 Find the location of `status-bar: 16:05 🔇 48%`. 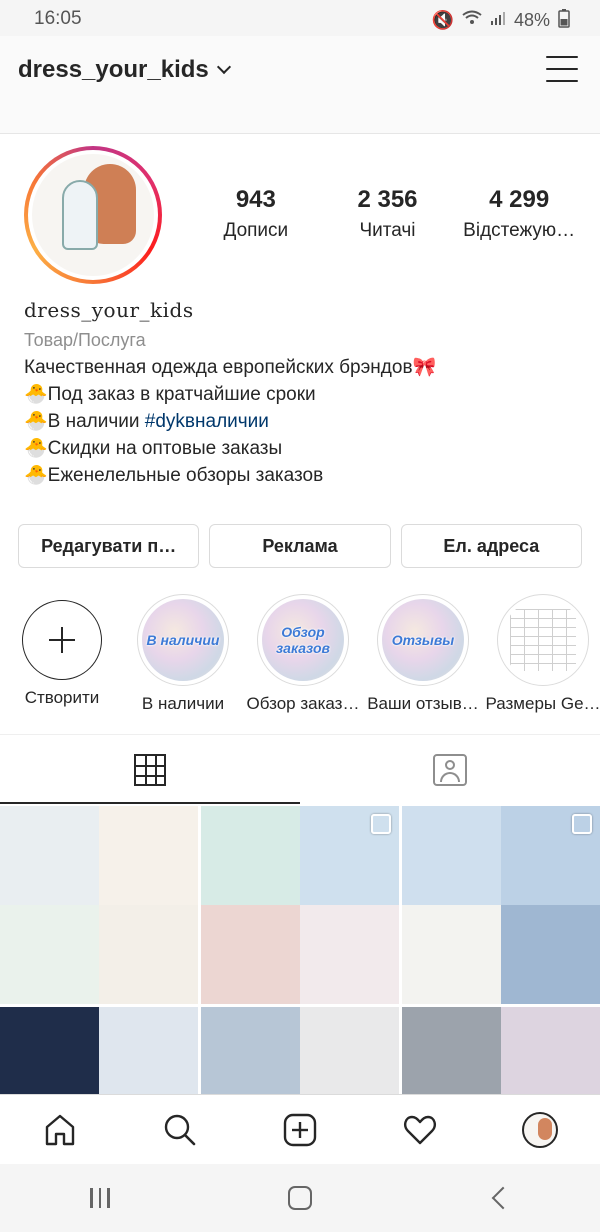

status-bar: 16:05 🔇 48% is located at coordinates (300, 18).